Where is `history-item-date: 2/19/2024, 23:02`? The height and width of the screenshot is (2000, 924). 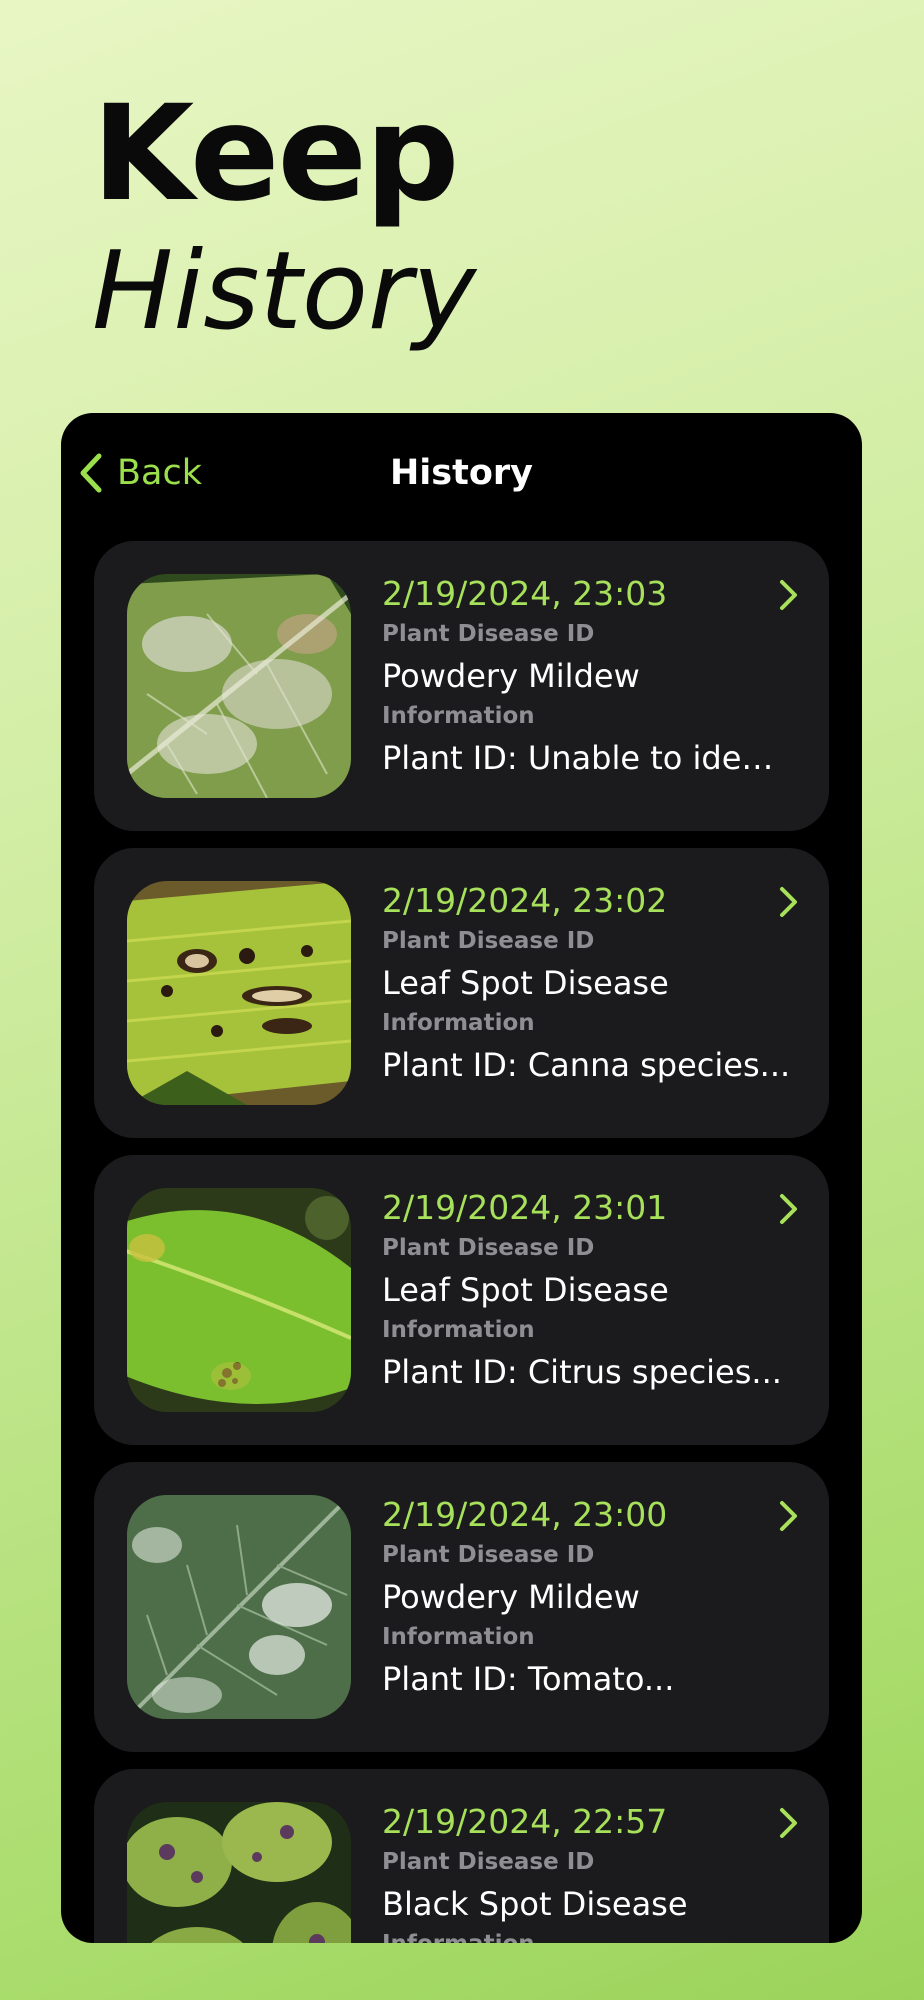
history-item-date: 2/19/2024, 23:02 is located at coordinates (525, 900).